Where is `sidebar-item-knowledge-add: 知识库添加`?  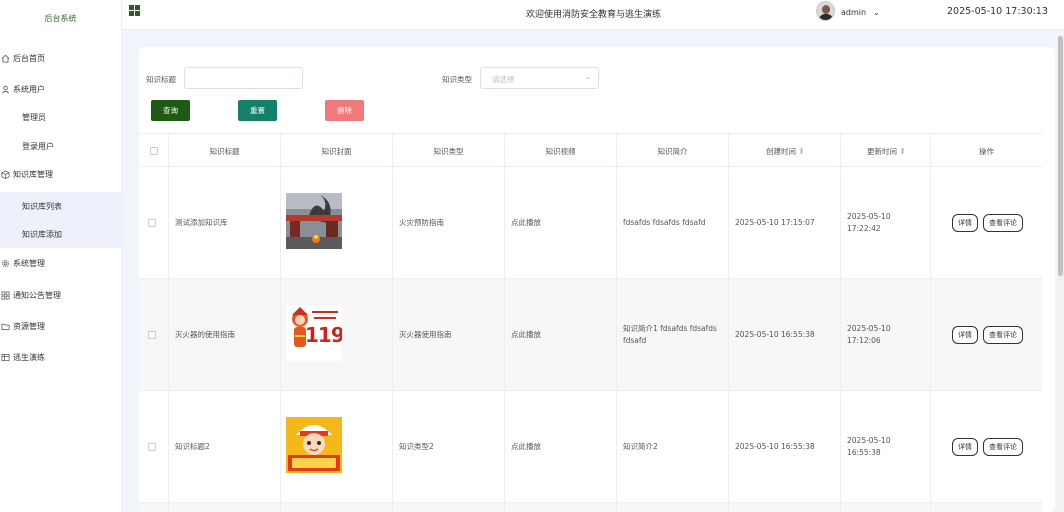
sidebar-item-knowledge-add: 知识库添加 is located at coordinates (61, 234).